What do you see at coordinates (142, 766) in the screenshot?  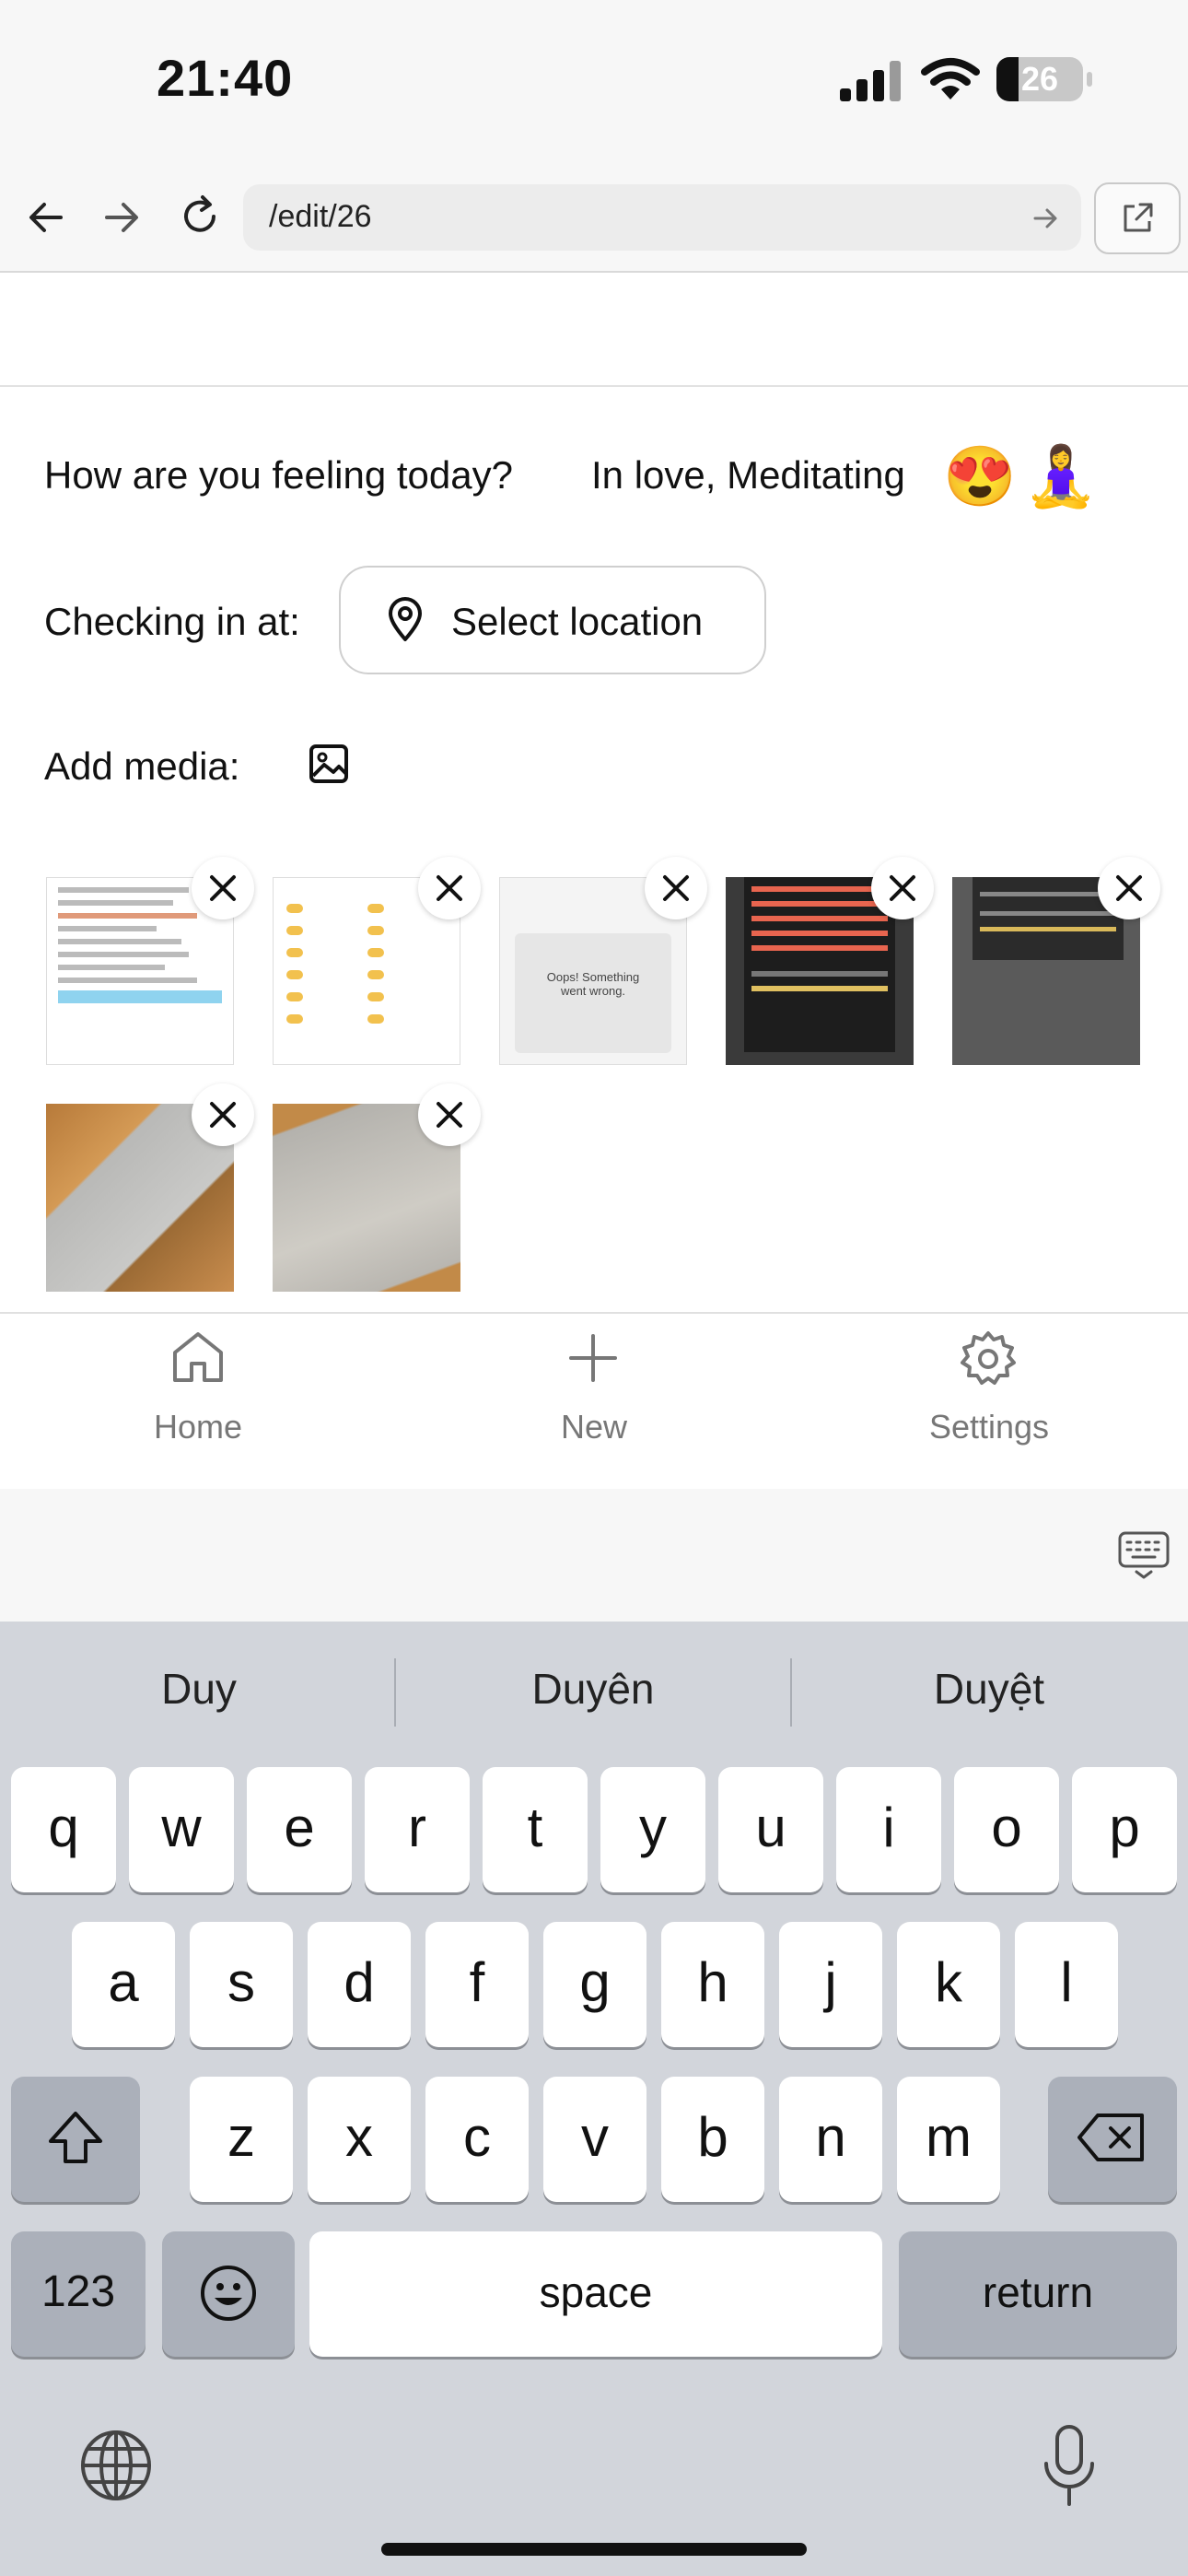 I see `media-label: Add media:` at bounding box center [142, 766].